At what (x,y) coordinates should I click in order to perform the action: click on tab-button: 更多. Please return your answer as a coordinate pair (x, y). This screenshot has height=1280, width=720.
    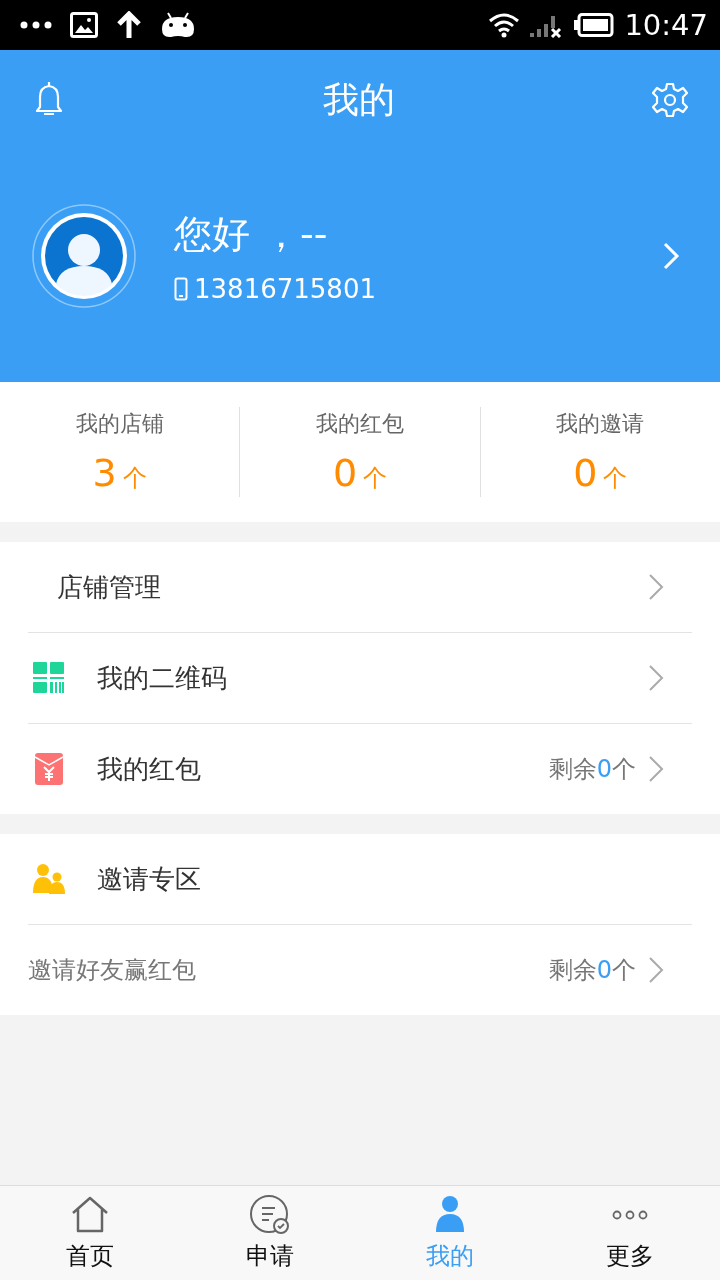
    Looking at the image, I should click on (630, 1233).